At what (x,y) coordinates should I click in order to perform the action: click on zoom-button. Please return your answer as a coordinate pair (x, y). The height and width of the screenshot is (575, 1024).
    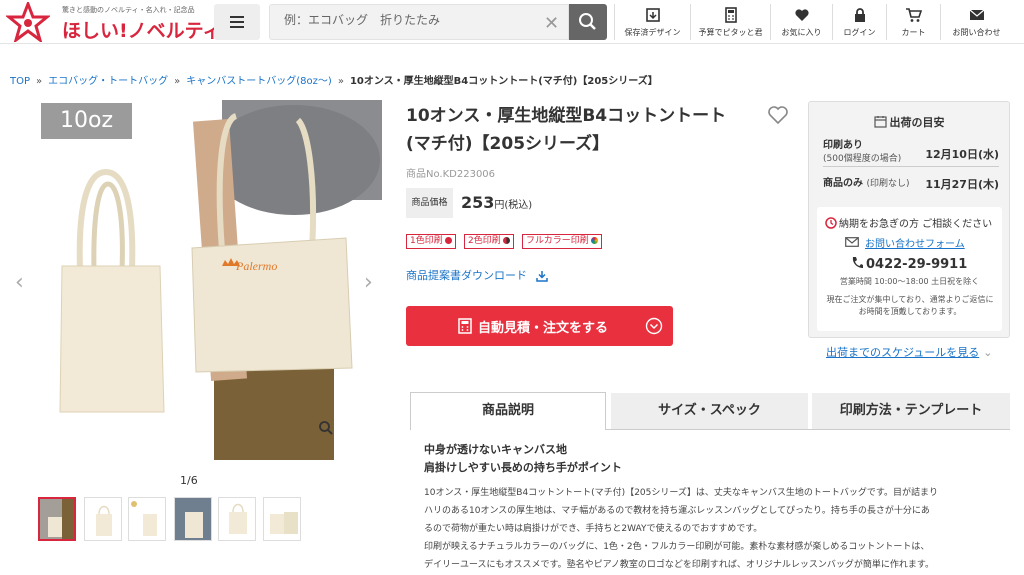
    Looking at the image, I should click on (326, 430).